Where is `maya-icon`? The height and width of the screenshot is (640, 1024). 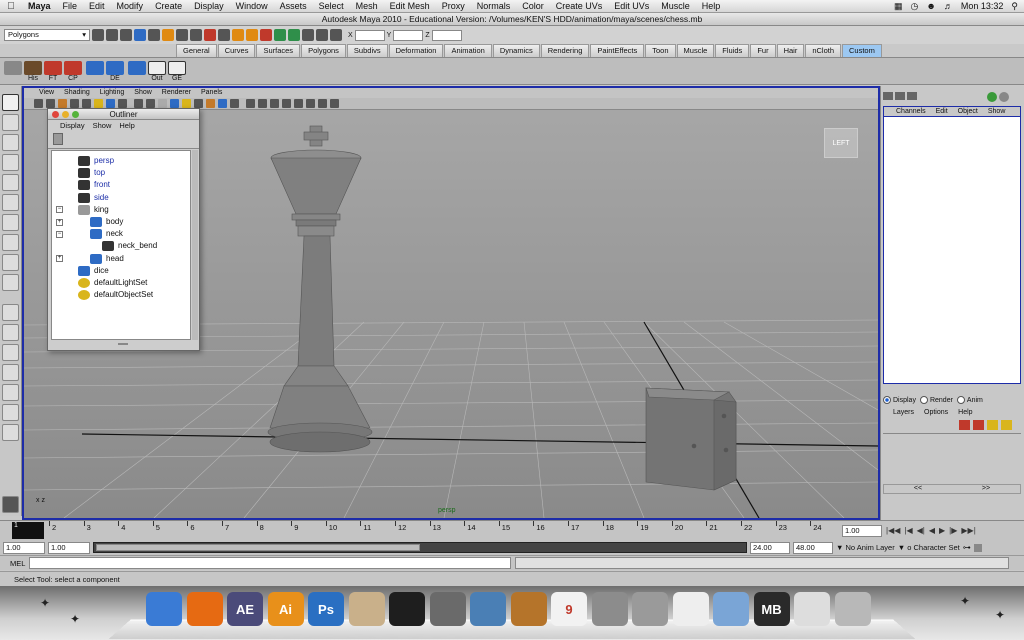
maya-icon is located at coordinates (407, 609).